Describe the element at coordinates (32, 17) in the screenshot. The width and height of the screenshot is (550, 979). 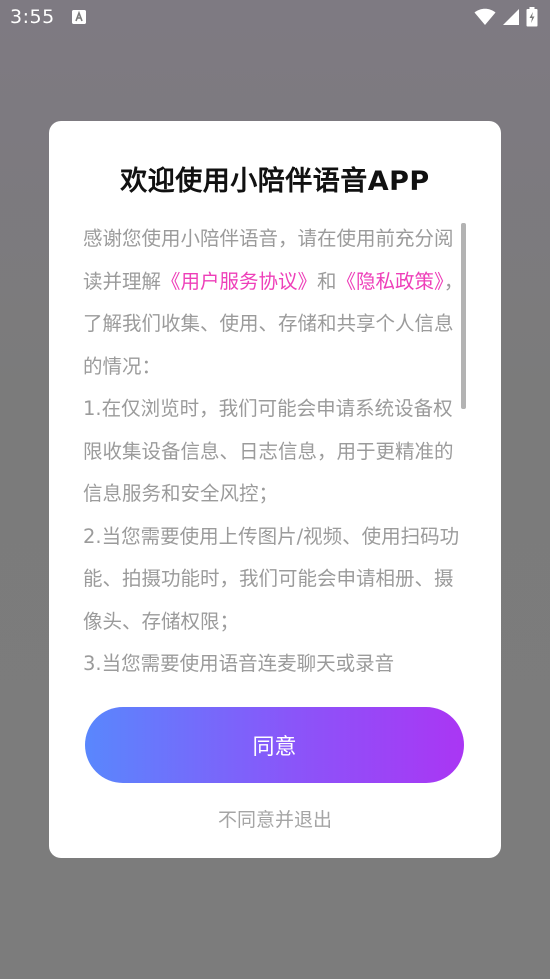
I see `status-time: 3:55` at that location.